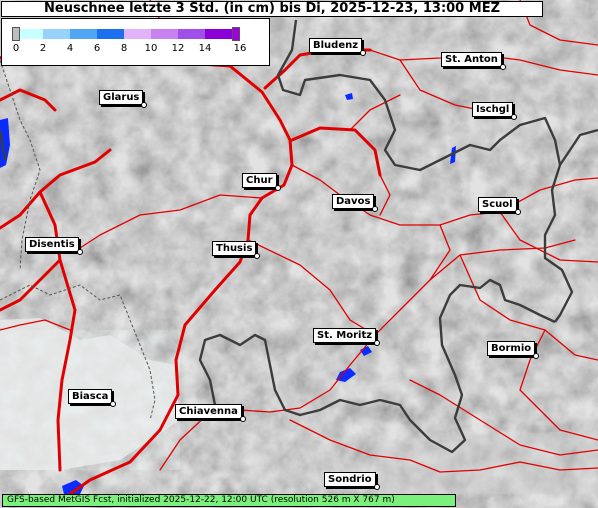 This screenshot has height=508, width=598. What do you see at coordinates (16, 34) in the screenshot?
I see `legend-below-swatch` at bounding box center [16, 34].